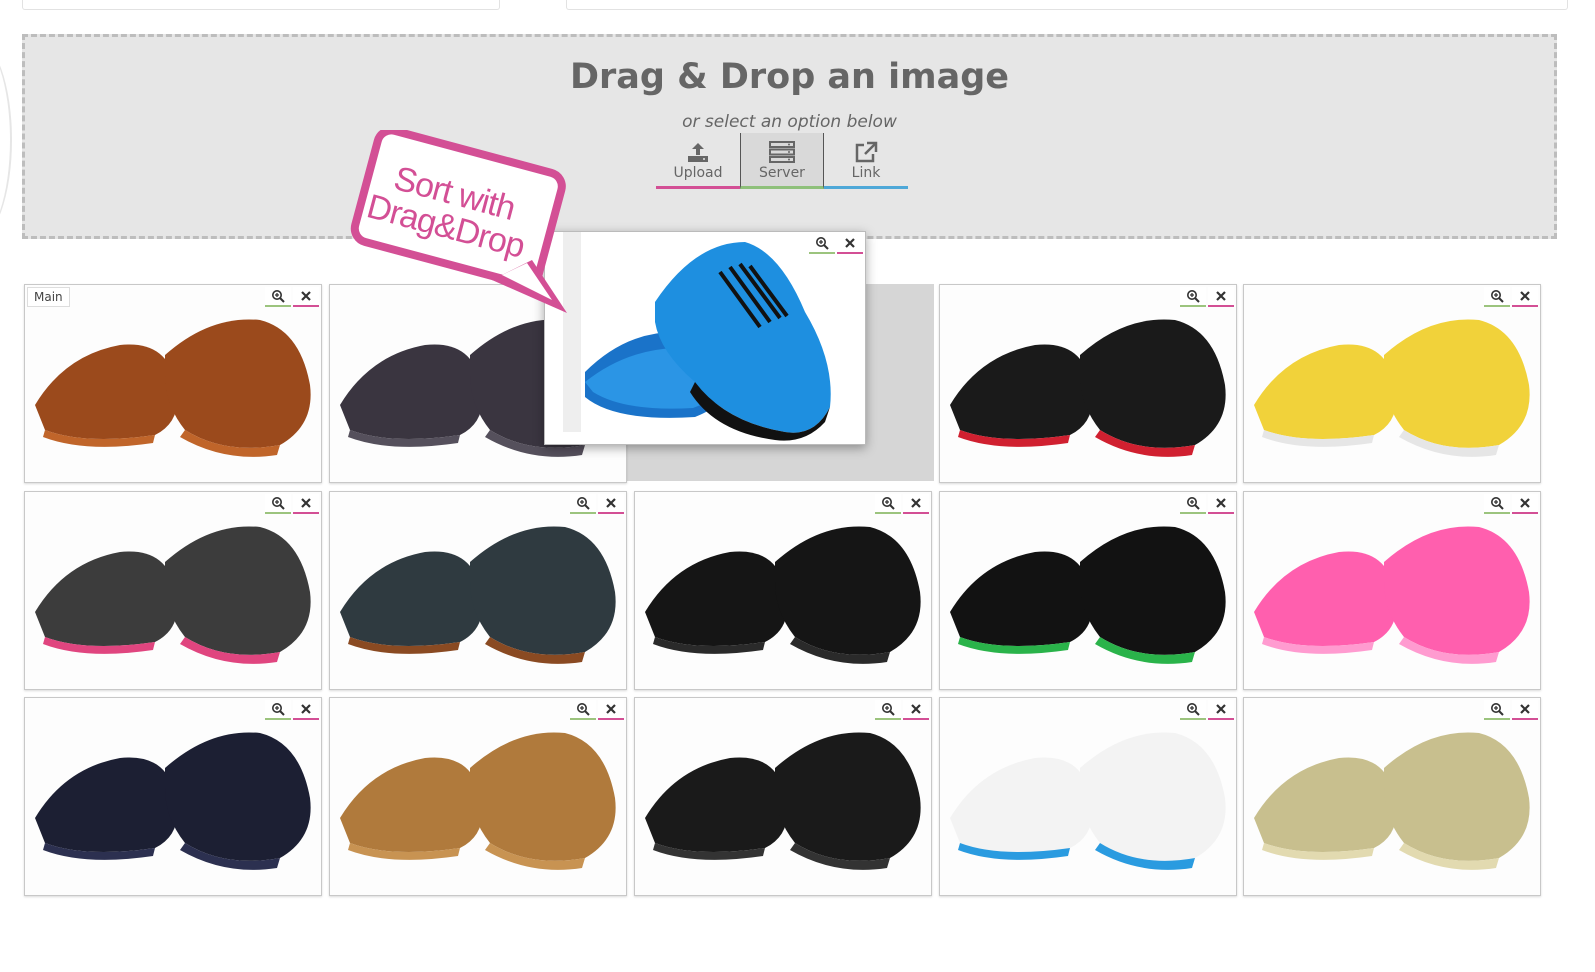  I want to click on link-button: Link, so click(866, 161).